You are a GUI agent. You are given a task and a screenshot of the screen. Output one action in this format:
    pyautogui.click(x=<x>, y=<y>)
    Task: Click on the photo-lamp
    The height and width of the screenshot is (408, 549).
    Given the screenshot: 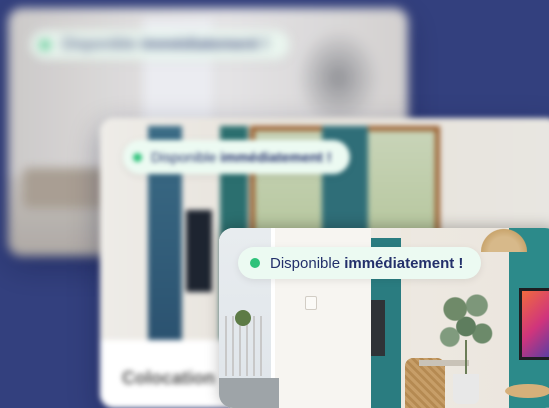 What is the action you would take?
    pyautogui.click(x=504, y=240)
    